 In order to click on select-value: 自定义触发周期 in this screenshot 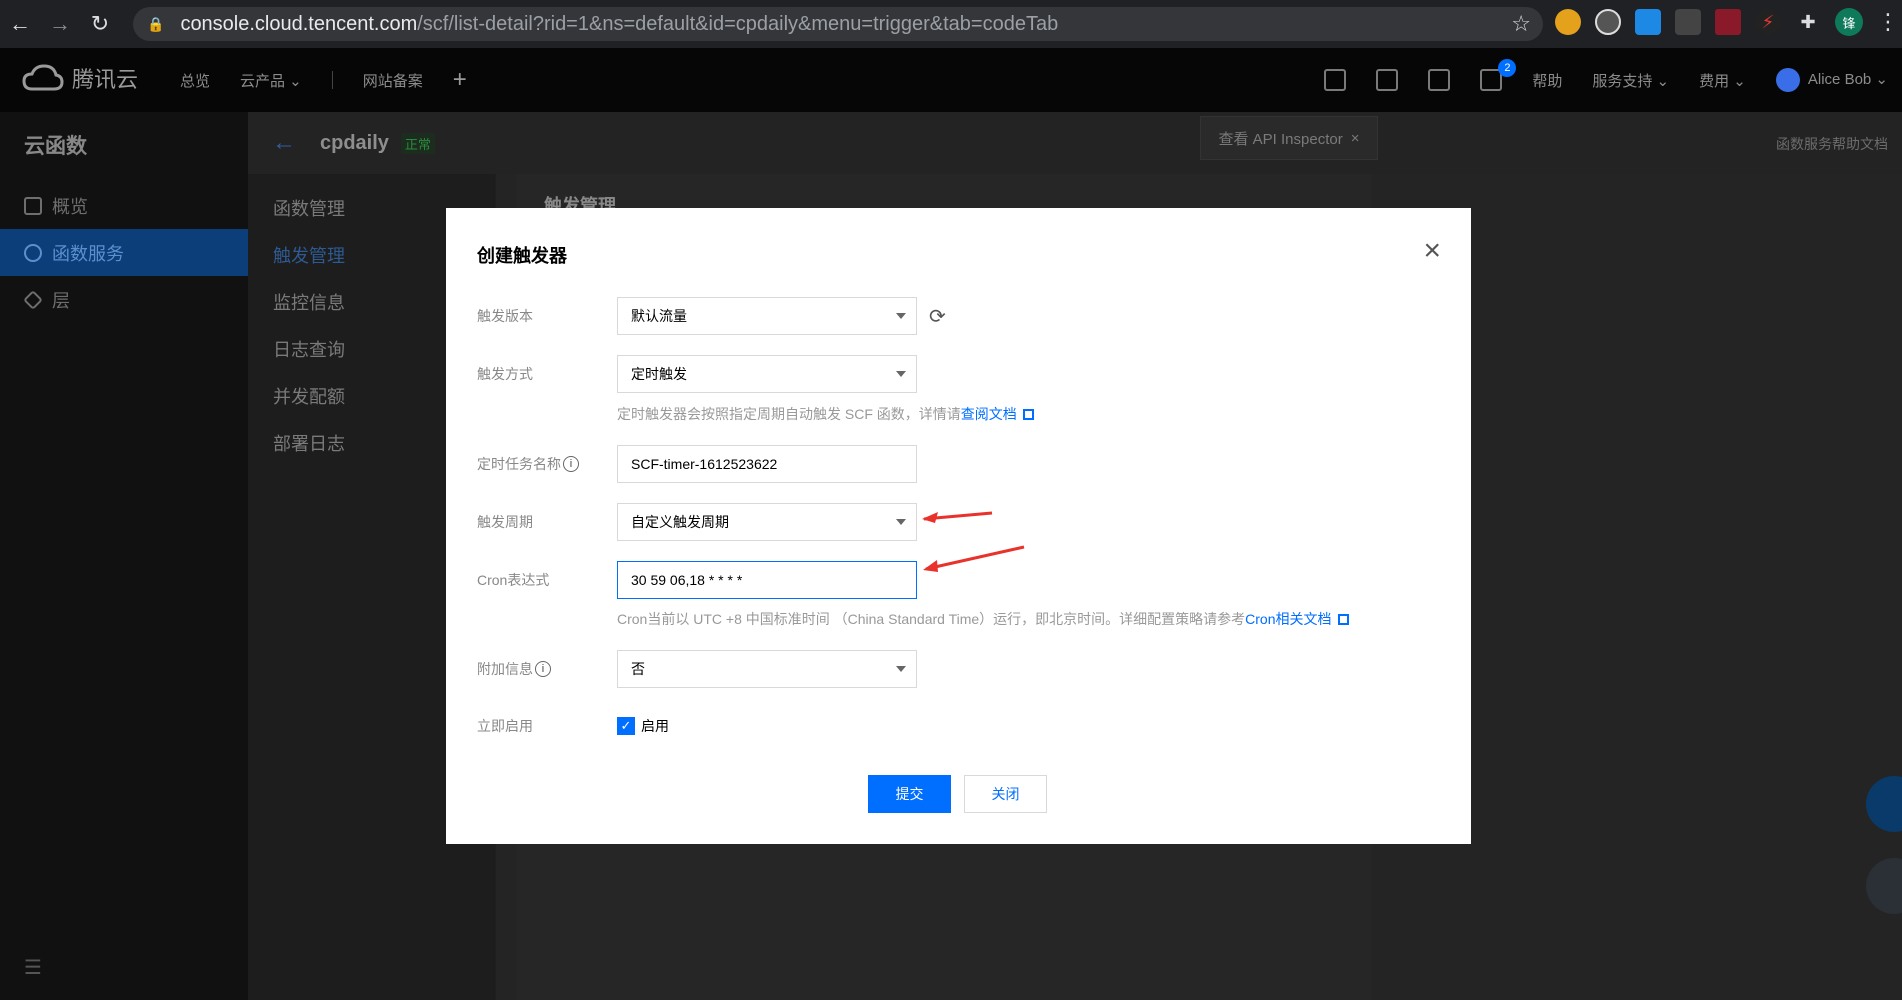, I will do `click(680, 522)`.